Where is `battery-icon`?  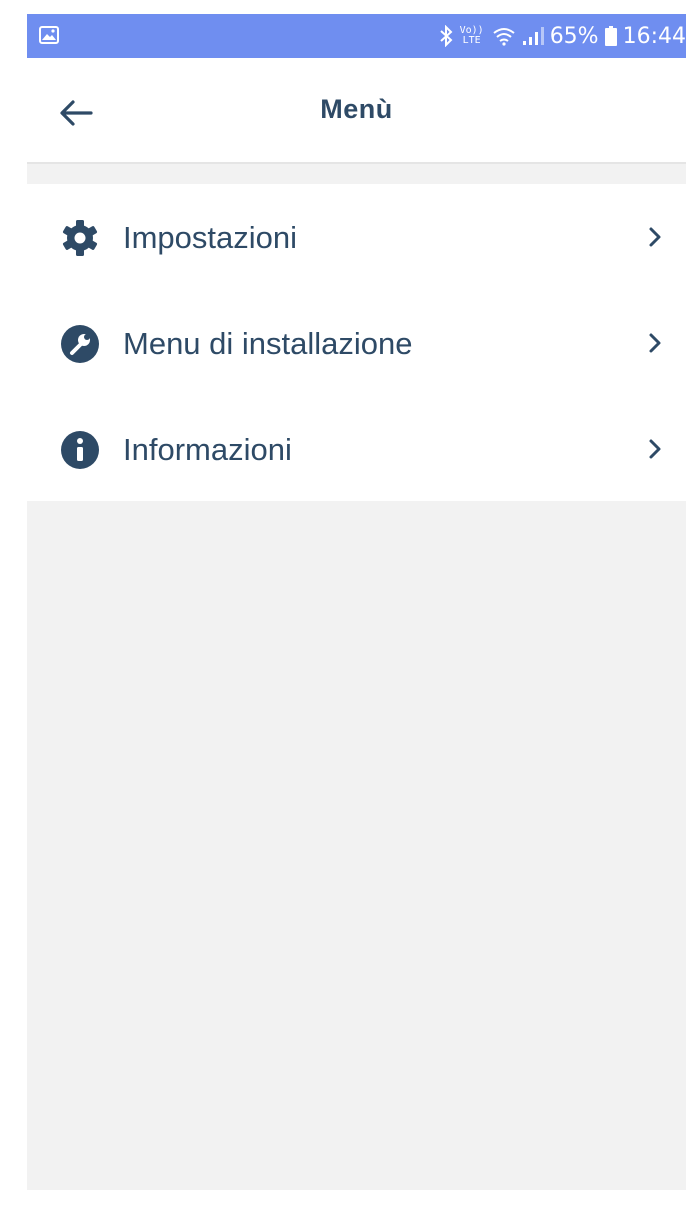
battery-icon is located at coordinates (610, 36).